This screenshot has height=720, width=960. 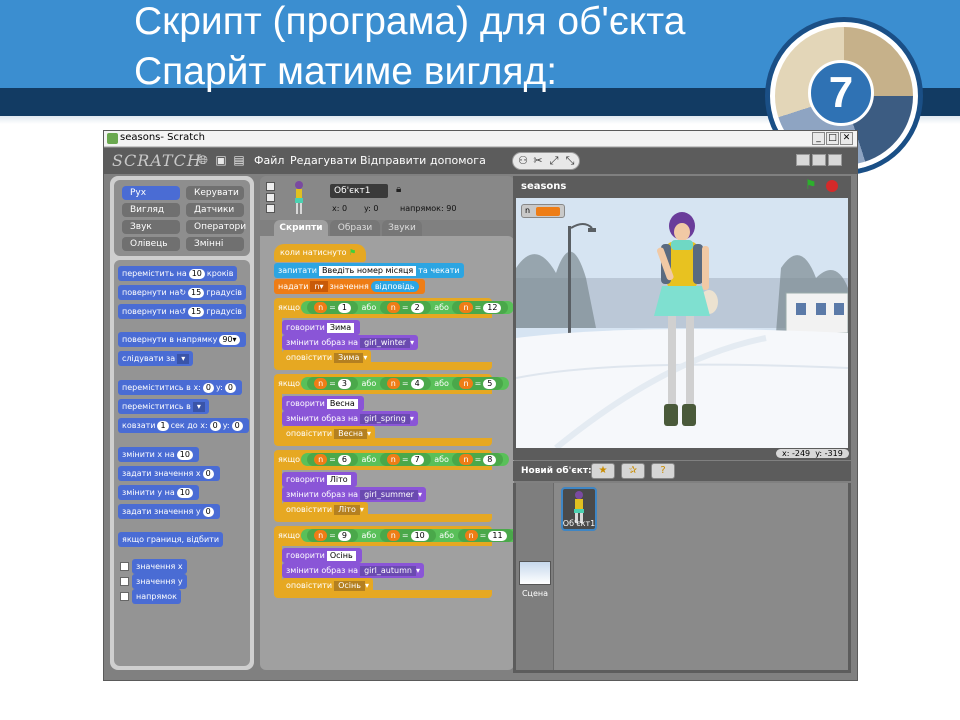 I want to click on duplicate-tool-icon: ⚇, so click(x=523, y=161).